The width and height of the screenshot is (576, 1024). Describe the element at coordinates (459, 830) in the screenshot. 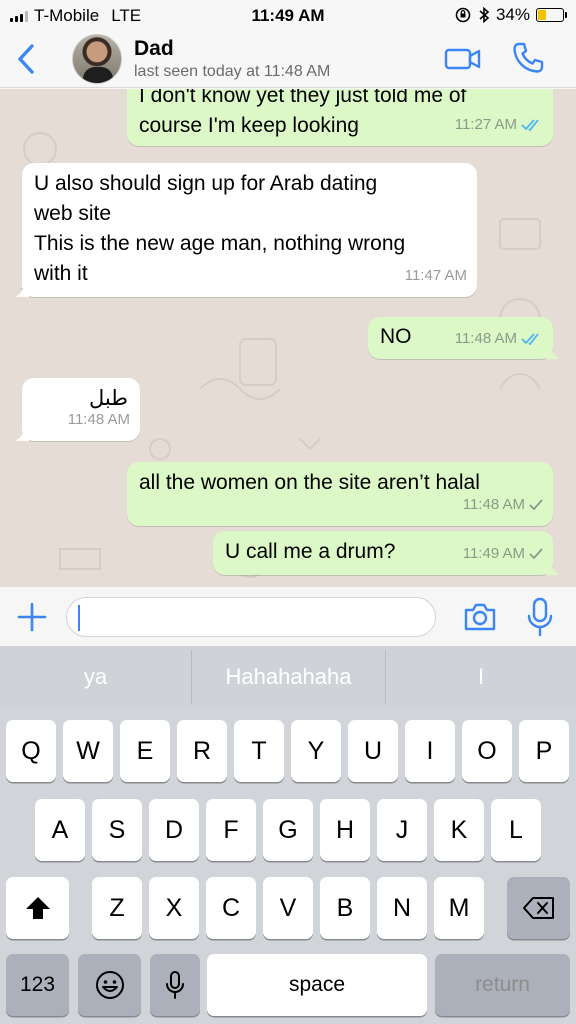

I see `key-k: K` at that location.